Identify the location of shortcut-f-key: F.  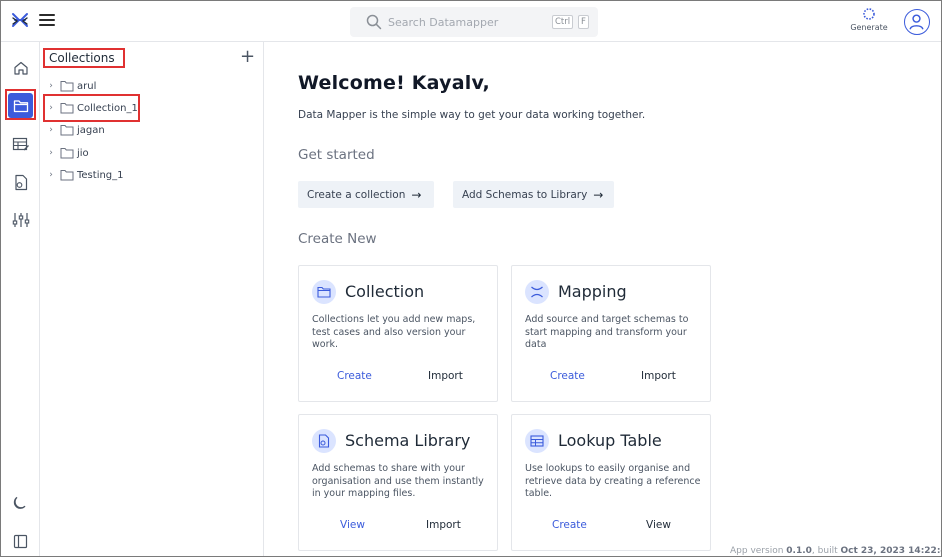
(583, 22).